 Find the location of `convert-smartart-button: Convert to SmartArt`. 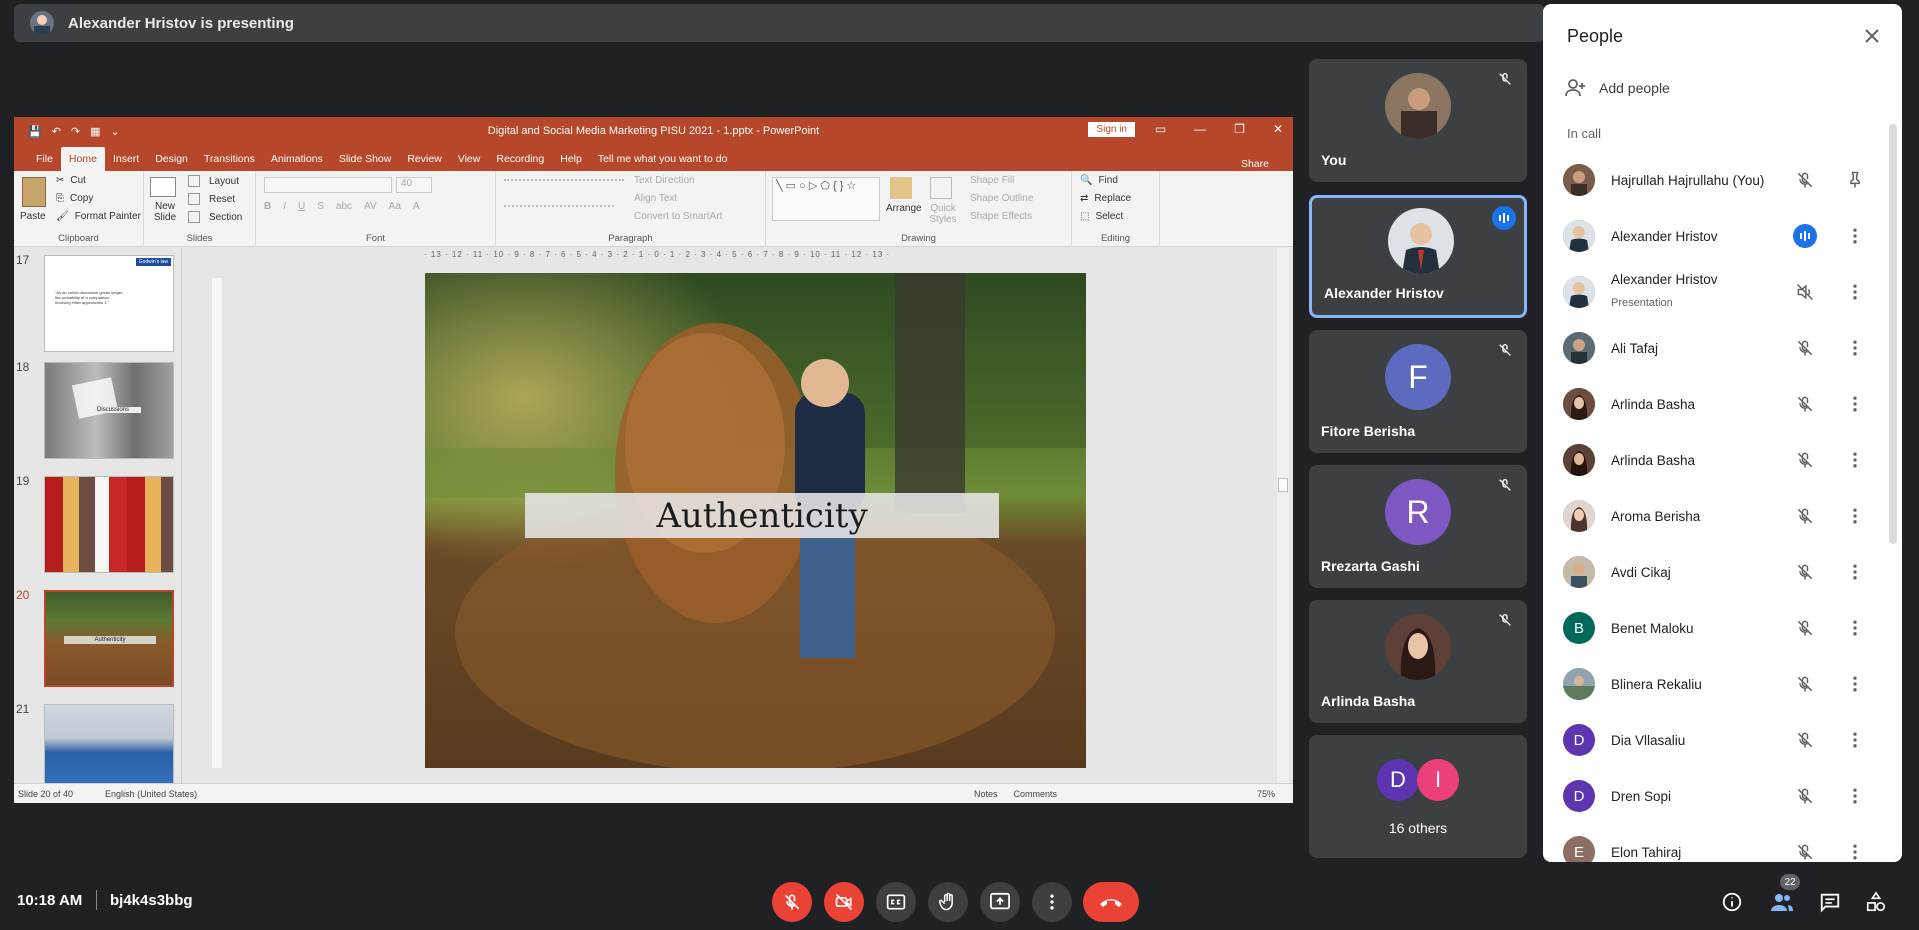

convert-smartart-button: Convert to SmartArt is located at coordinates (678, 216).